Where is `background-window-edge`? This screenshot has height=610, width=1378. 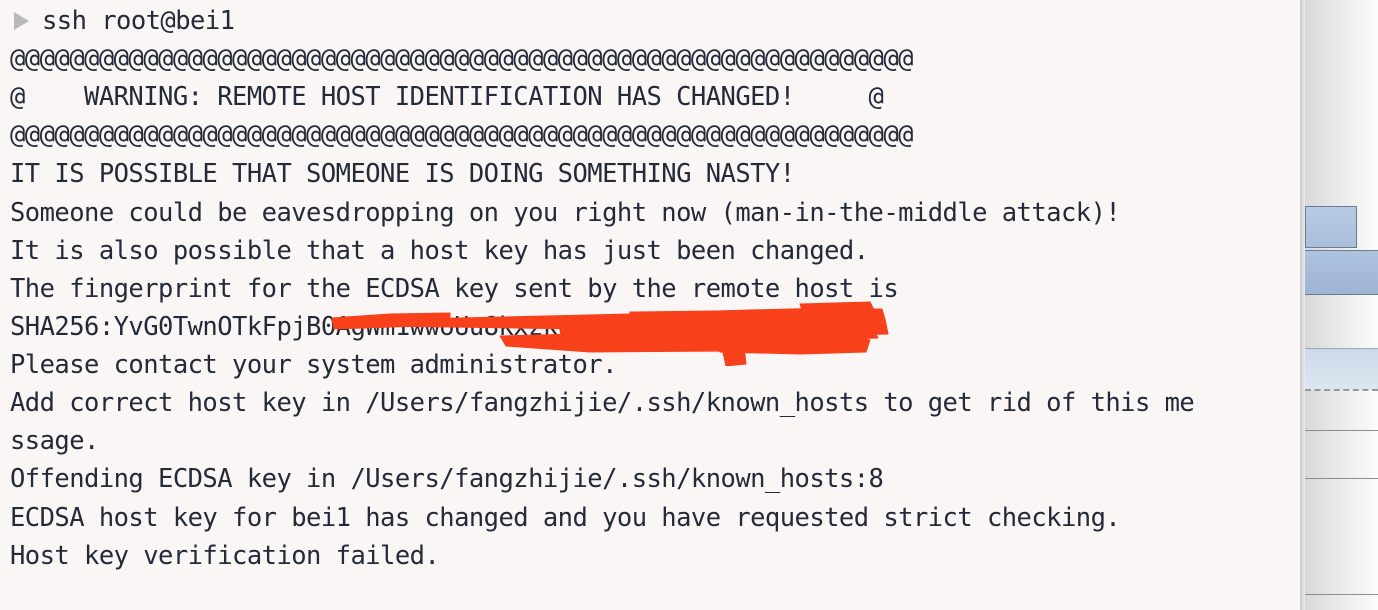 background-window-edge is located at coordinates (1339, 305).